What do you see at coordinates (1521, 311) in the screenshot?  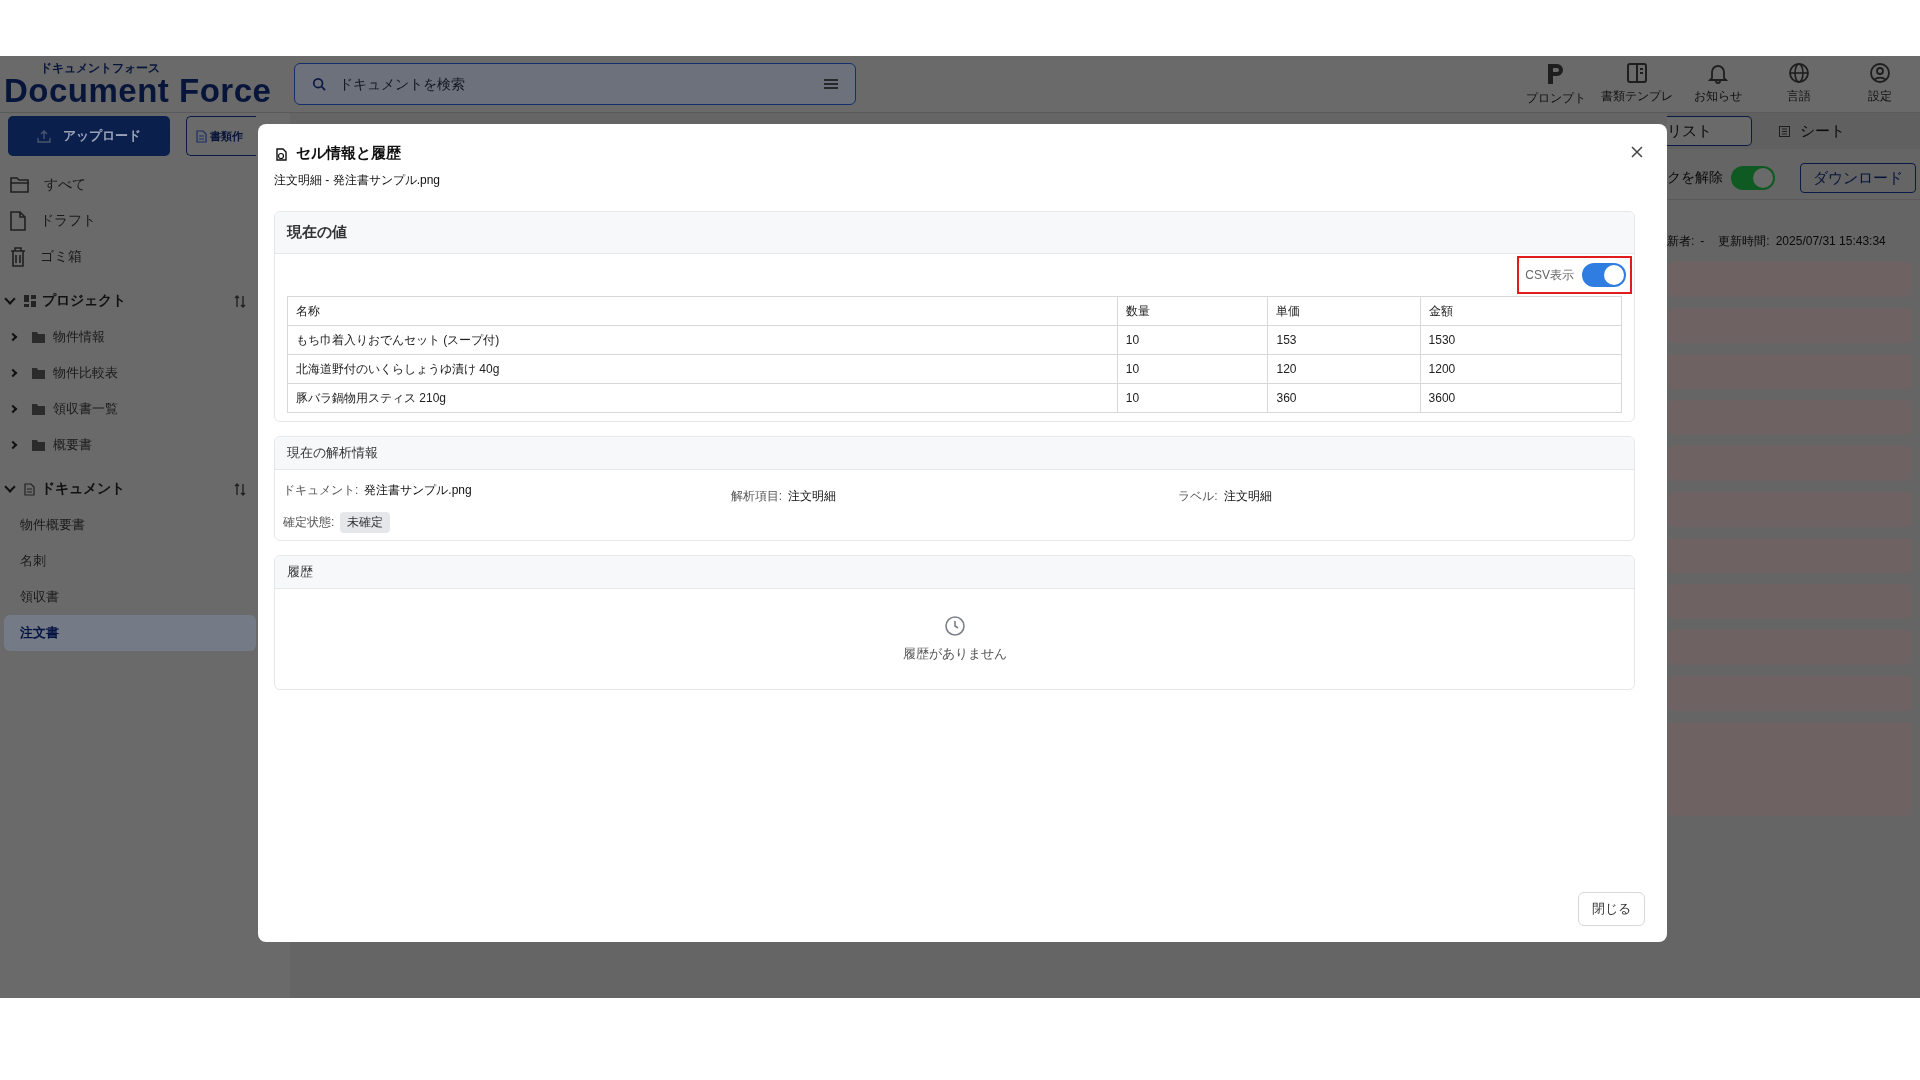 I see `column-header: 金額` at bounding box center [1521, 311].